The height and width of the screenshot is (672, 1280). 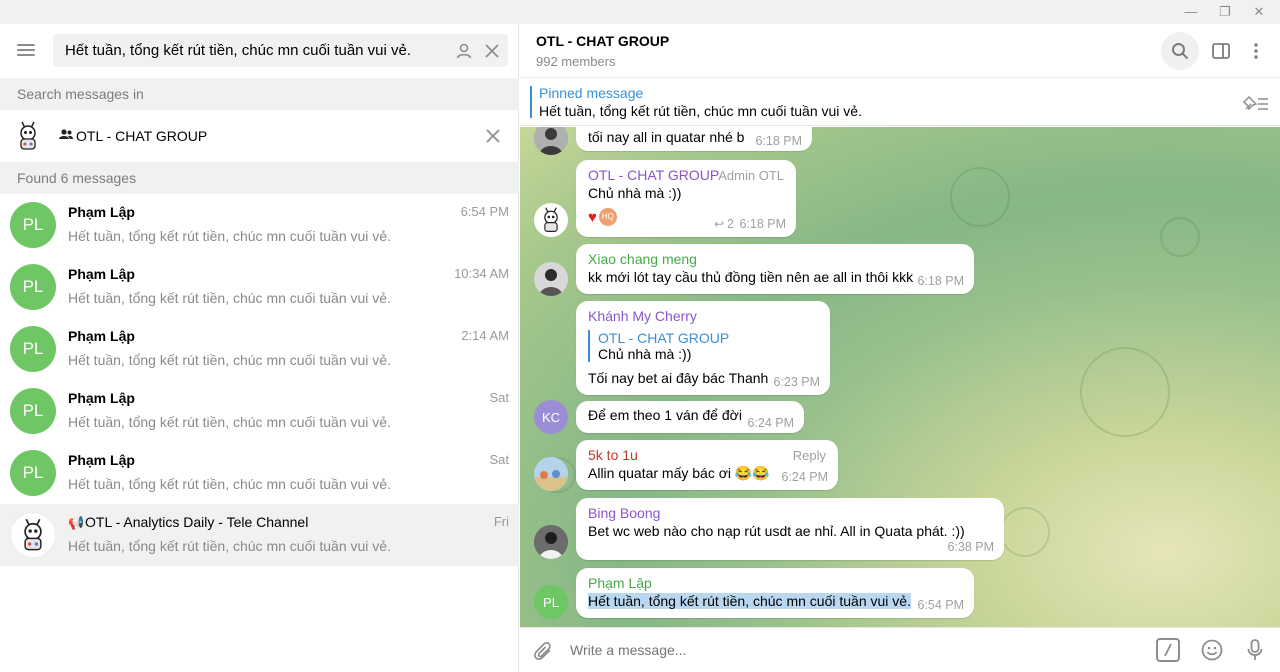 I want to click on chat-header: OTL - CHAT GROUP 992 members, so click(x=900, y=51).